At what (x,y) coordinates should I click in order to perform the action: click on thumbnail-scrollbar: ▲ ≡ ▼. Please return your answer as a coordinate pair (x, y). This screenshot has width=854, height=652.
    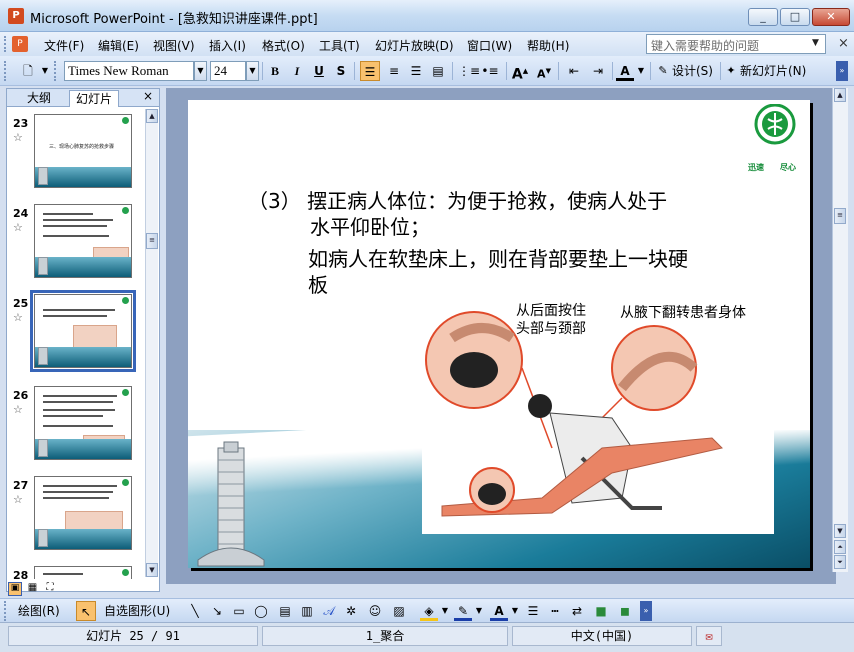
    Looking at the image, I should click on (151, 343).